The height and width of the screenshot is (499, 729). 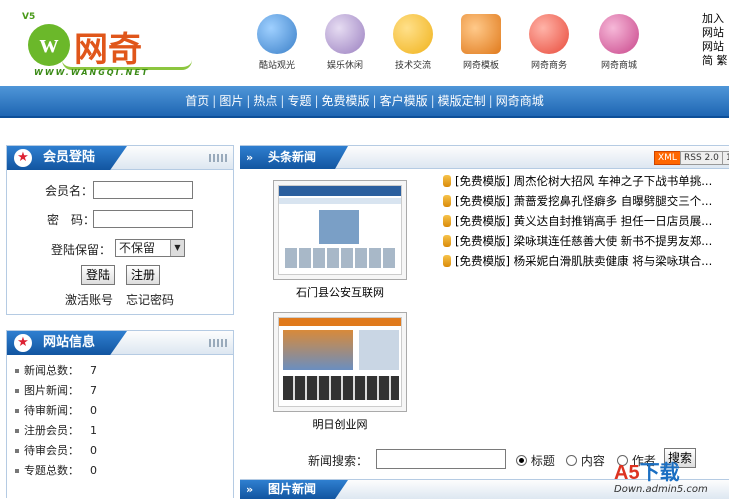 I want to click on radio-selected-icon, so click(x=521, y=460).